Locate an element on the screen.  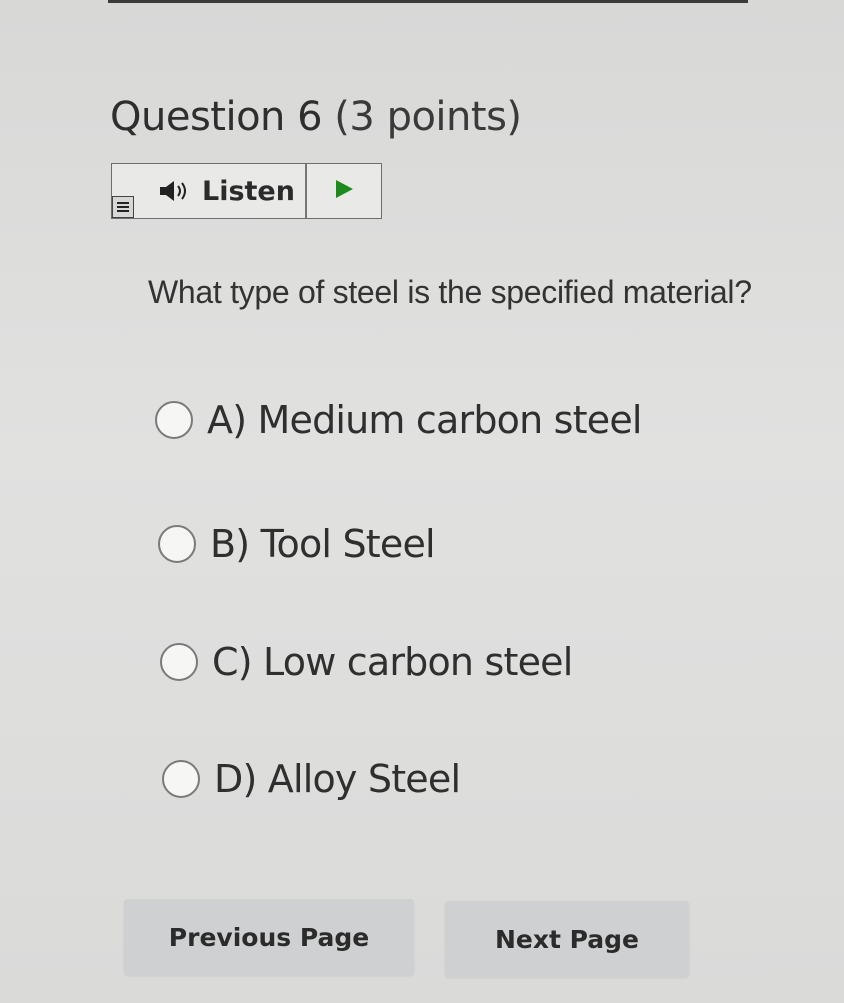
option-a: A) Medium carbon steel is located at coordinates (398, 420).